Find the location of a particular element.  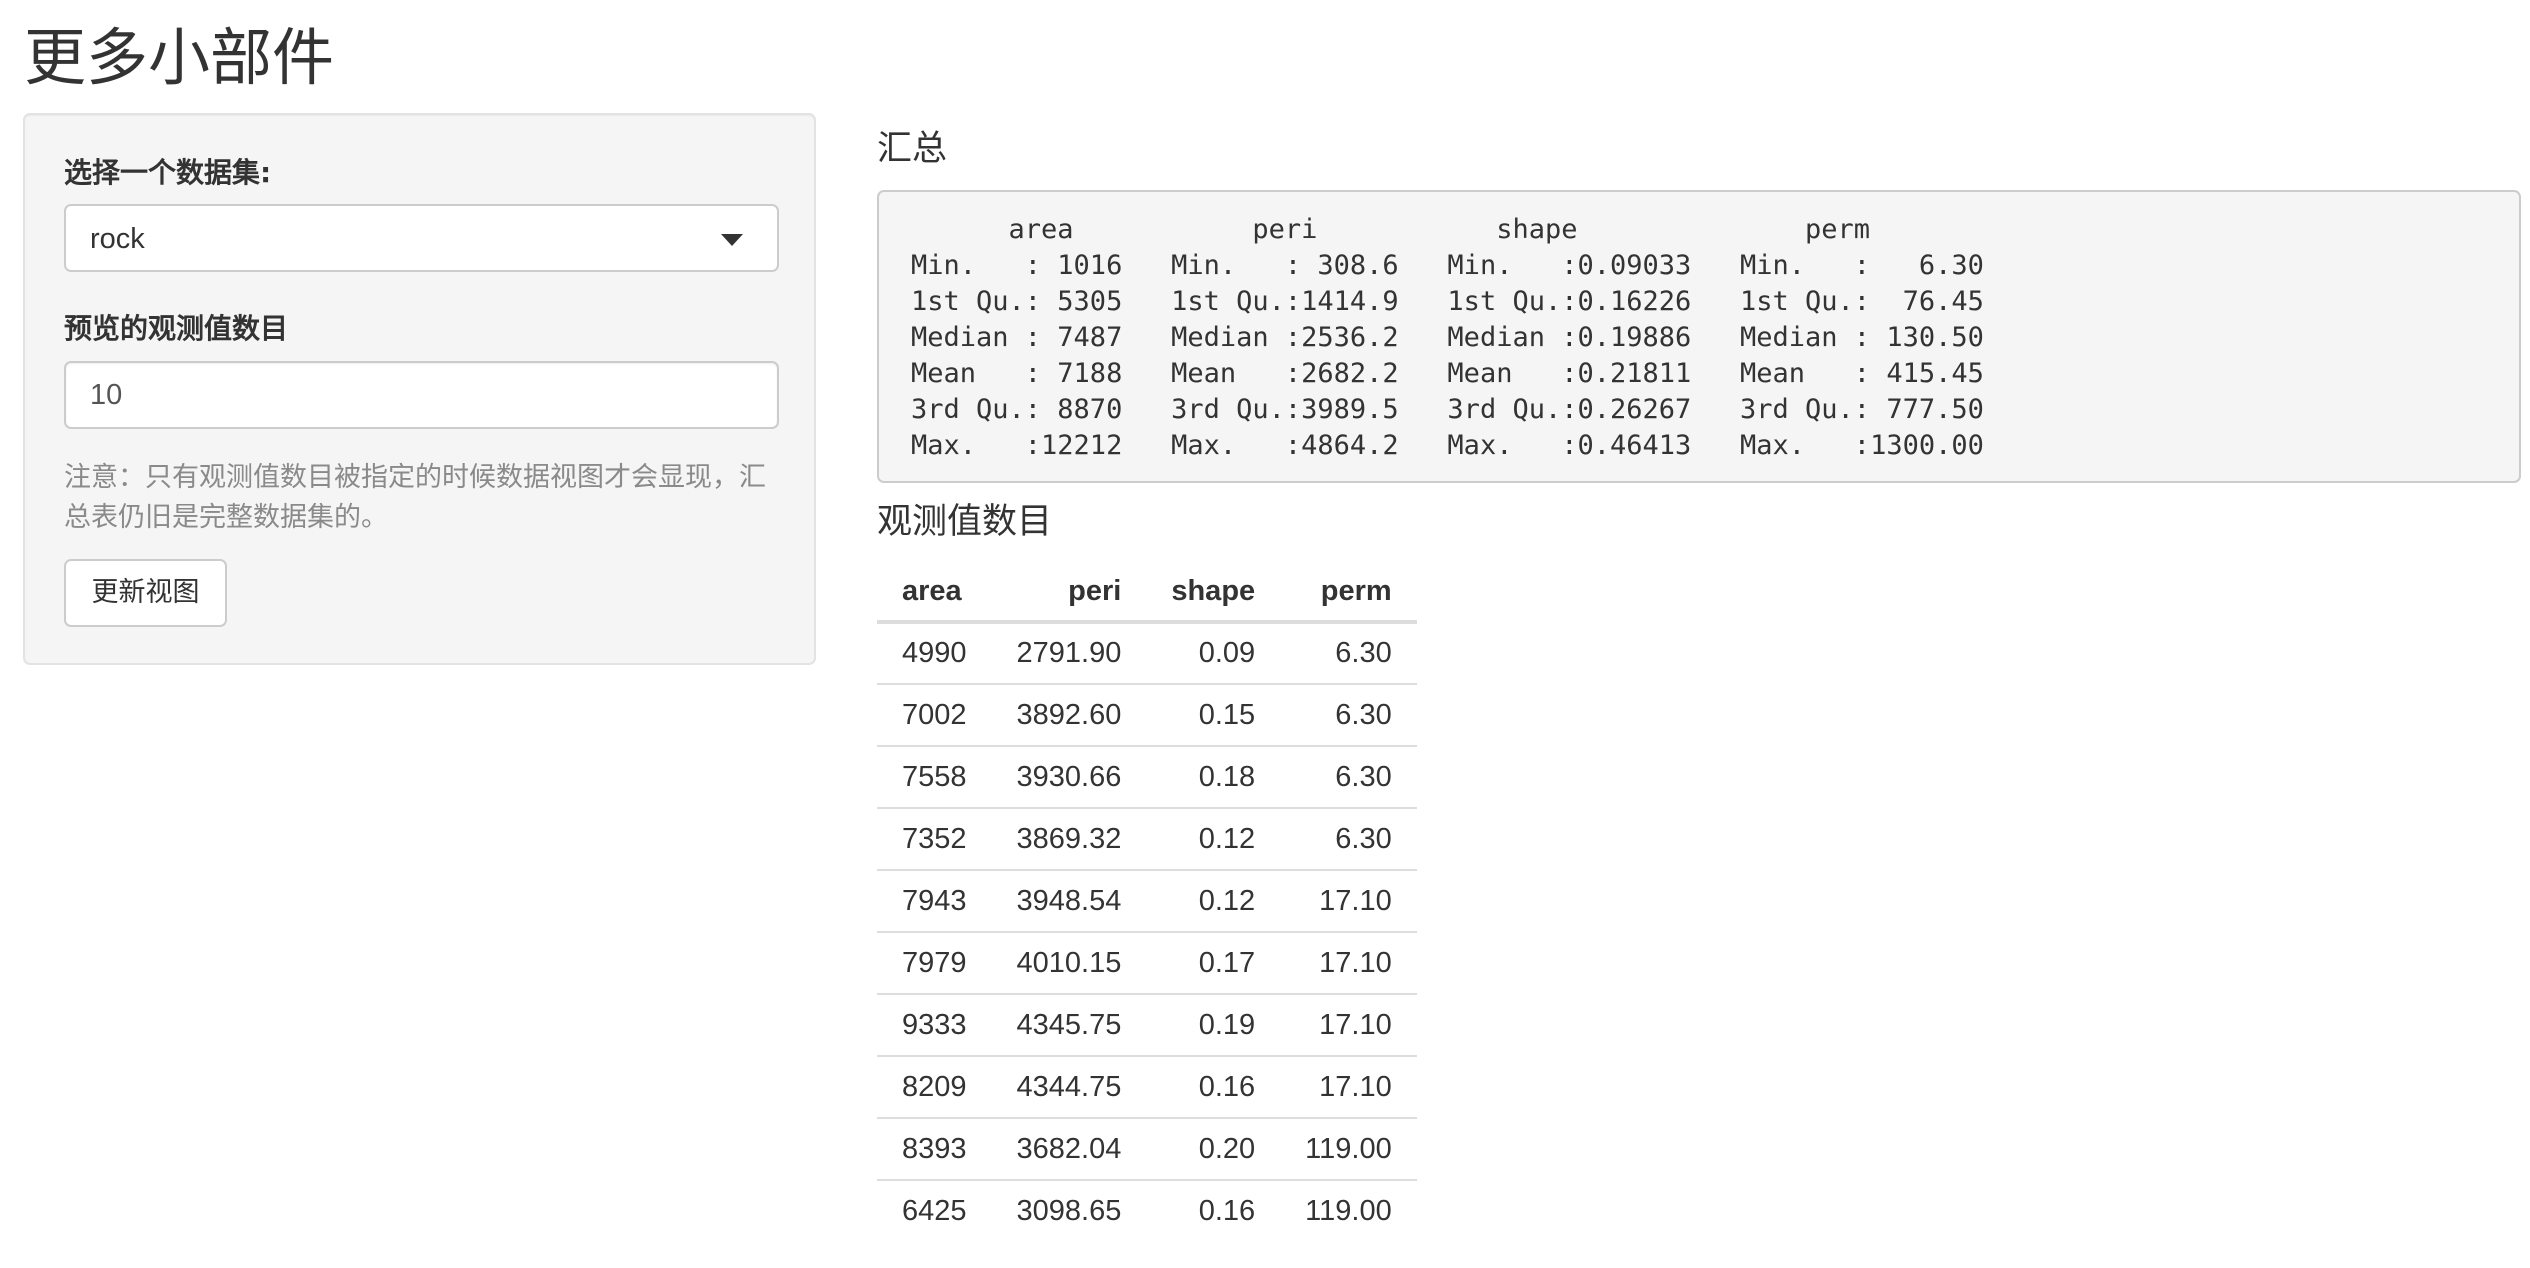

table-cell: 0.20 is located at coordinates (1213, 1148).